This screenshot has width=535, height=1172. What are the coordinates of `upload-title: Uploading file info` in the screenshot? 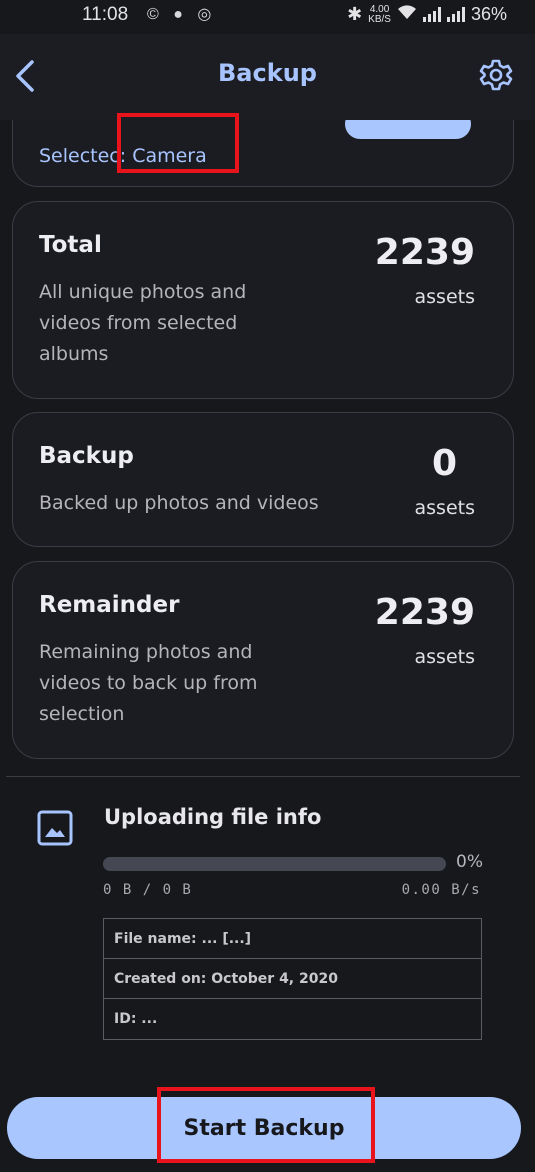 It's located at (213, 817).